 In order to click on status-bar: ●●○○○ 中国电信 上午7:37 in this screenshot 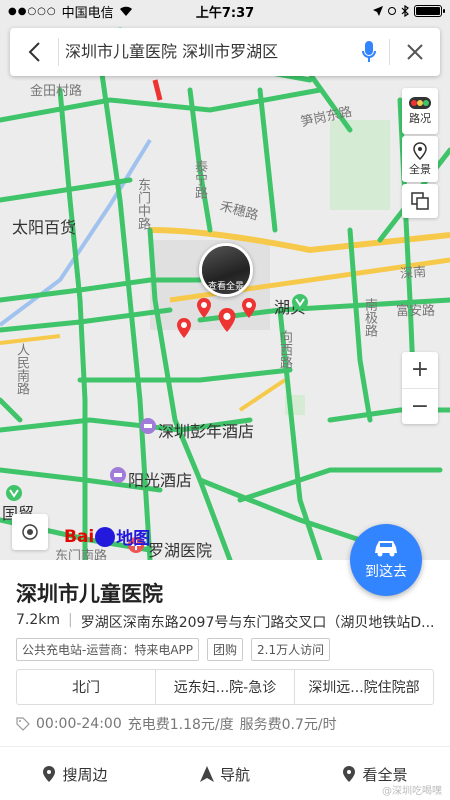, I will do `click(225, 11)`.